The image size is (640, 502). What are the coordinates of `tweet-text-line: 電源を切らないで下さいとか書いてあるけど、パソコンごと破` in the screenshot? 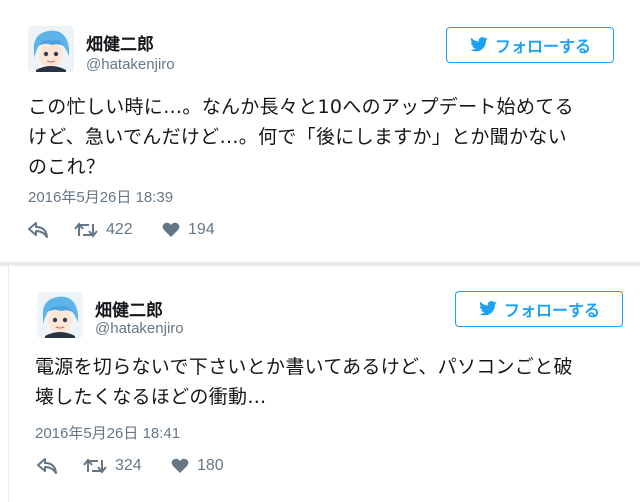 It's located at (304, 367).